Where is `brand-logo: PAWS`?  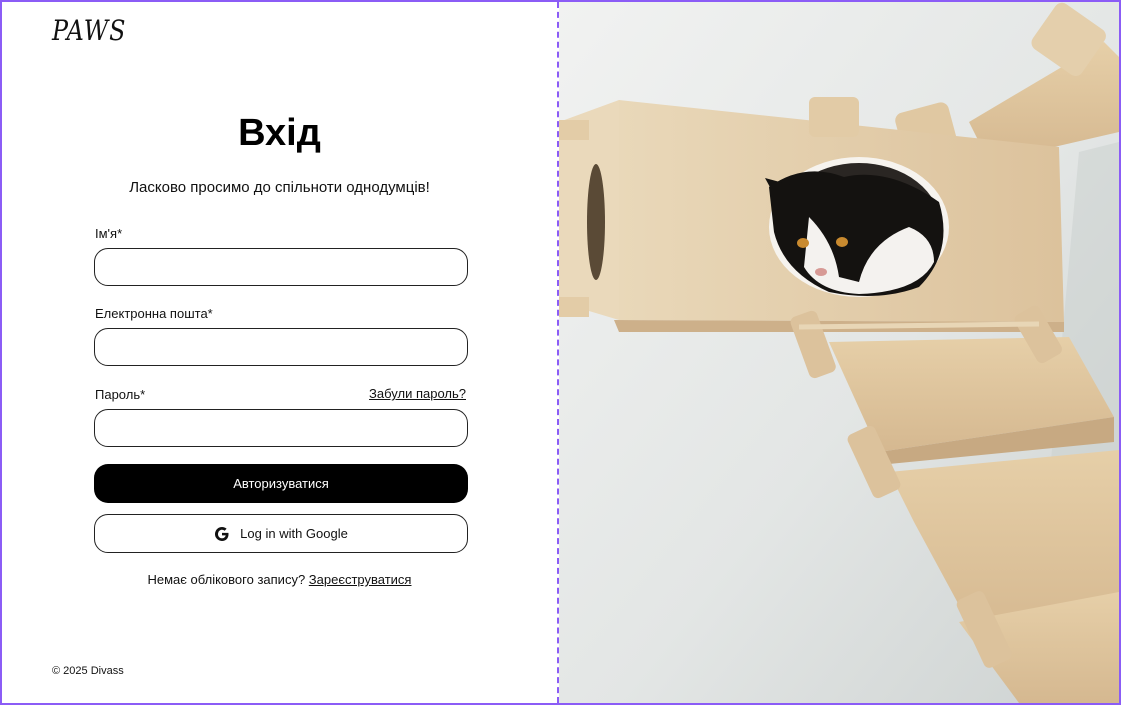 brand-logo: PAWS is located at coordinates (89, 30).